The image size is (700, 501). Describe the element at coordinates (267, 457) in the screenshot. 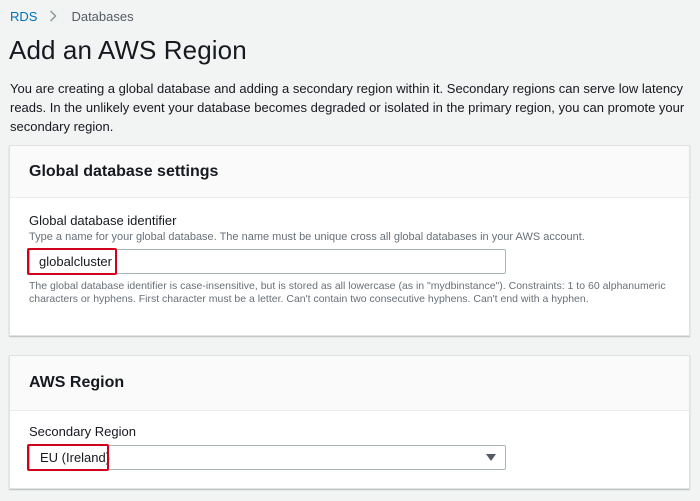

I see `secondary-region-select: EU (Ireland)` at that location.